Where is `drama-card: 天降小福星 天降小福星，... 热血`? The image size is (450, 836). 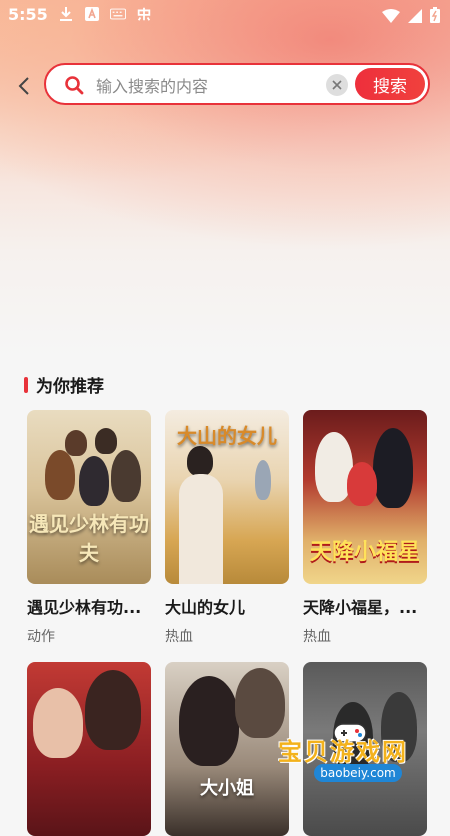 drama-card: 天降小福星 天降小福星，... 热血 is located at coordinates (365, 528).